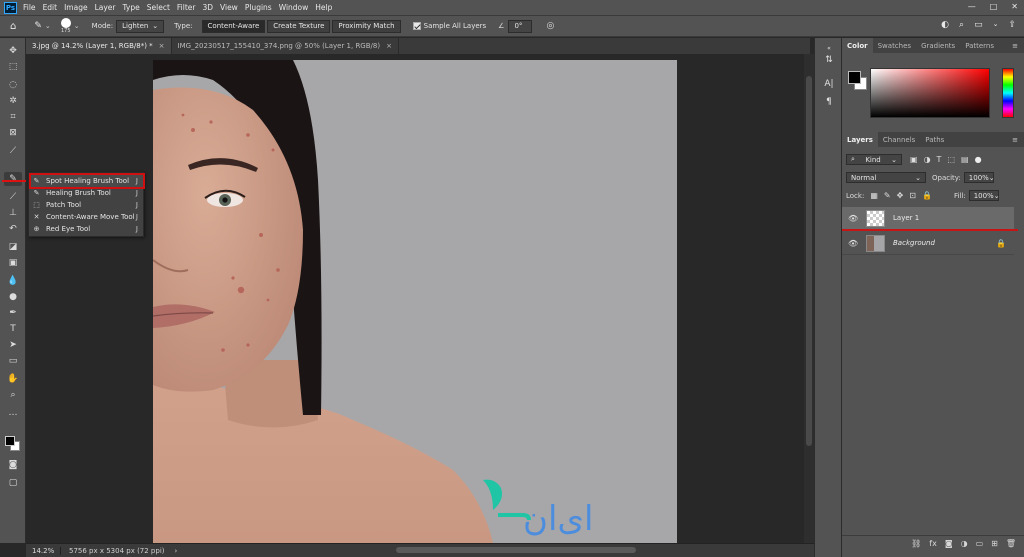 The image size is (1024, 557). Describe the element at coordinates (945, 25) in the screenshot. I see `learn-icon: ◐` at that location.